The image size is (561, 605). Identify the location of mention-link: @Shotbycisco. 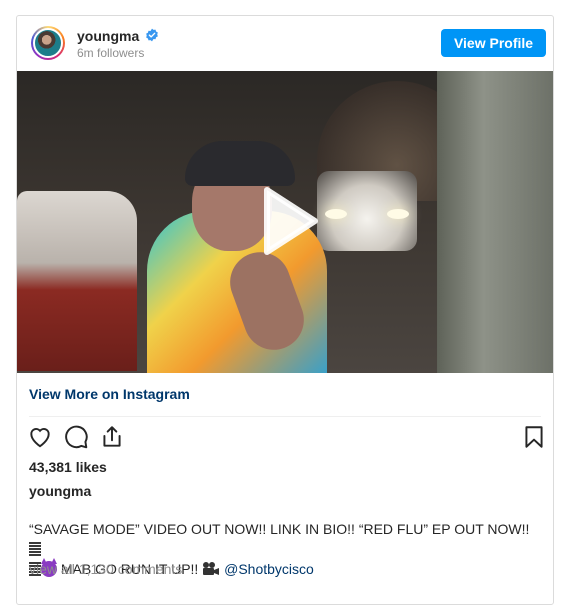
(269, 569).